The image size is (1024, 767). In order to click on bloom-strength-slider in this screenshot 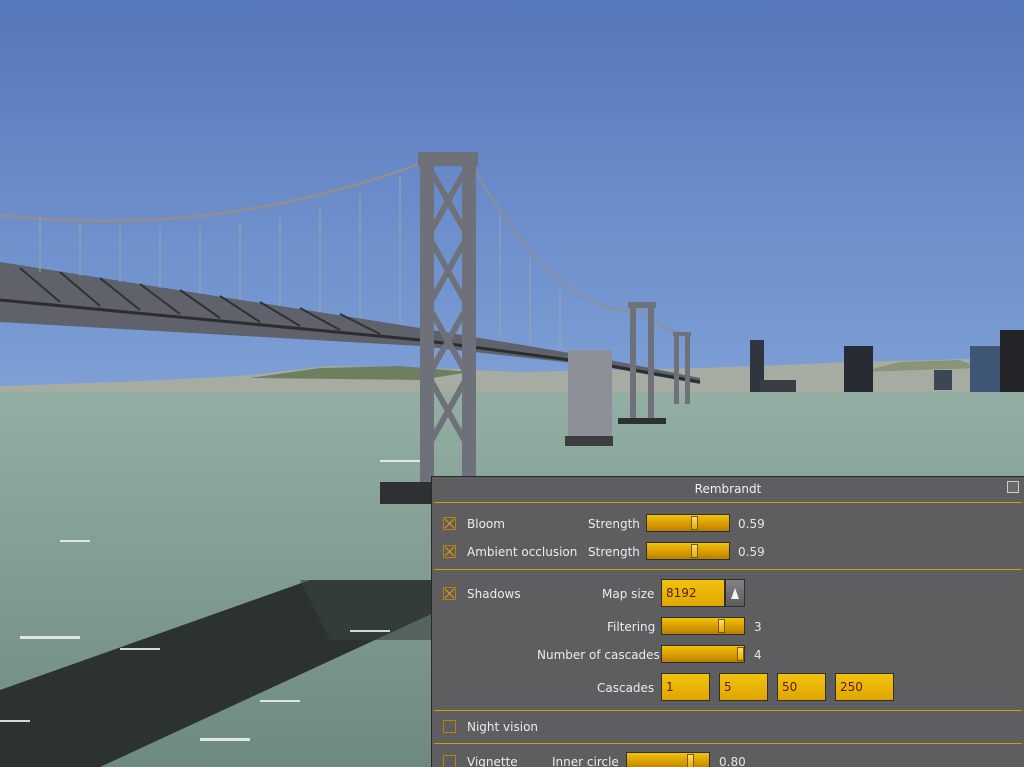, I will do `click(688, 523)`.